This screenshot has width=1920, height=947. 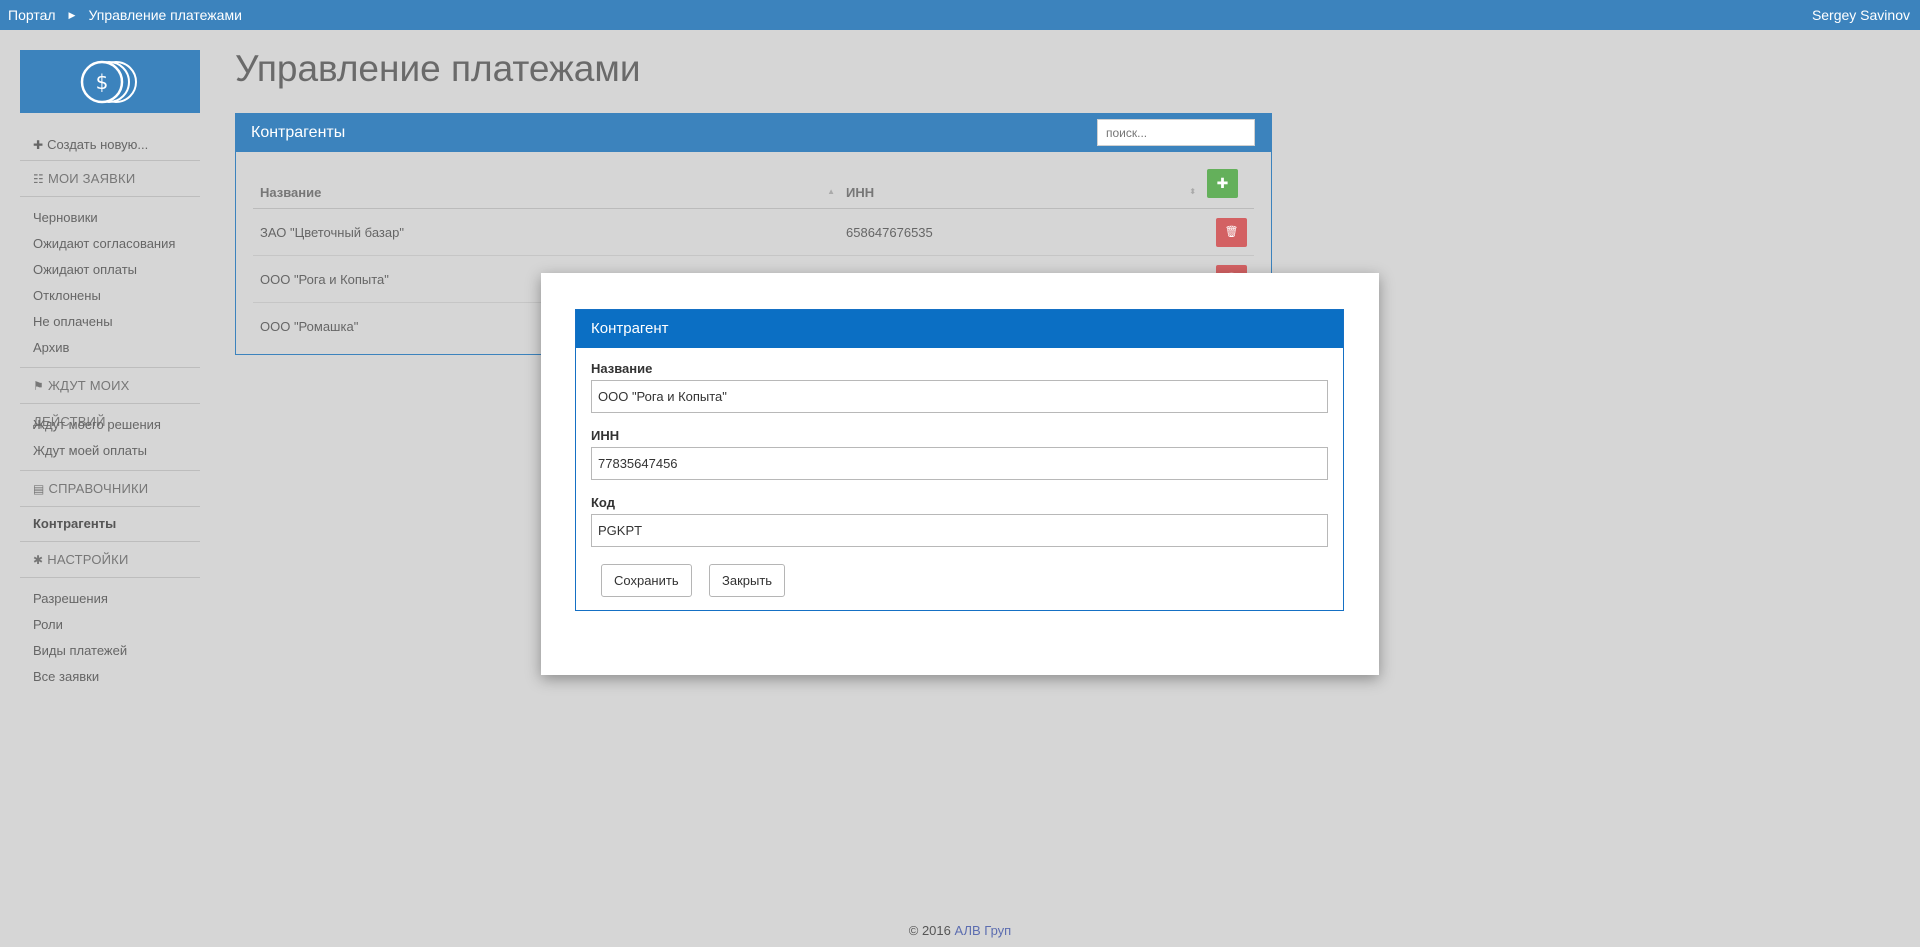 I want to click on sidebar-item-payment-types: Виды платежей, so click(x=110, y=651).